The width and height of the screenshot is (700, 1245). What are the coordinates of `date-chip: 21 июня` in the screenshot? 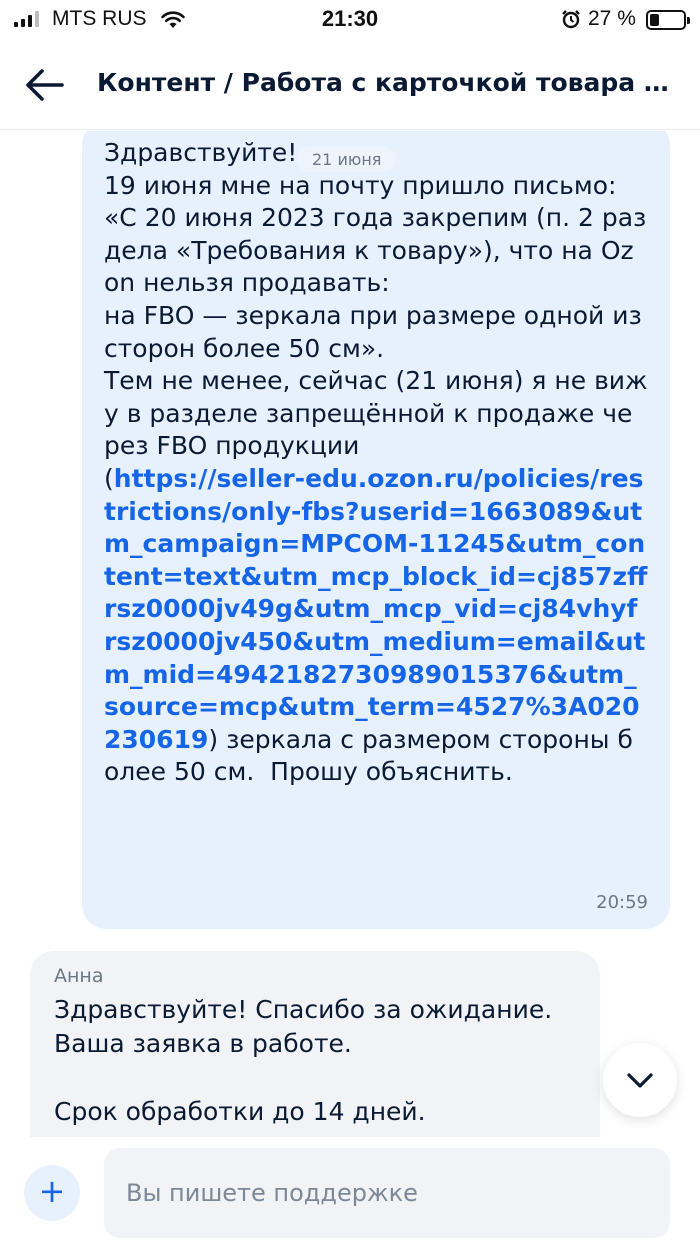 It's located at (347, 159).